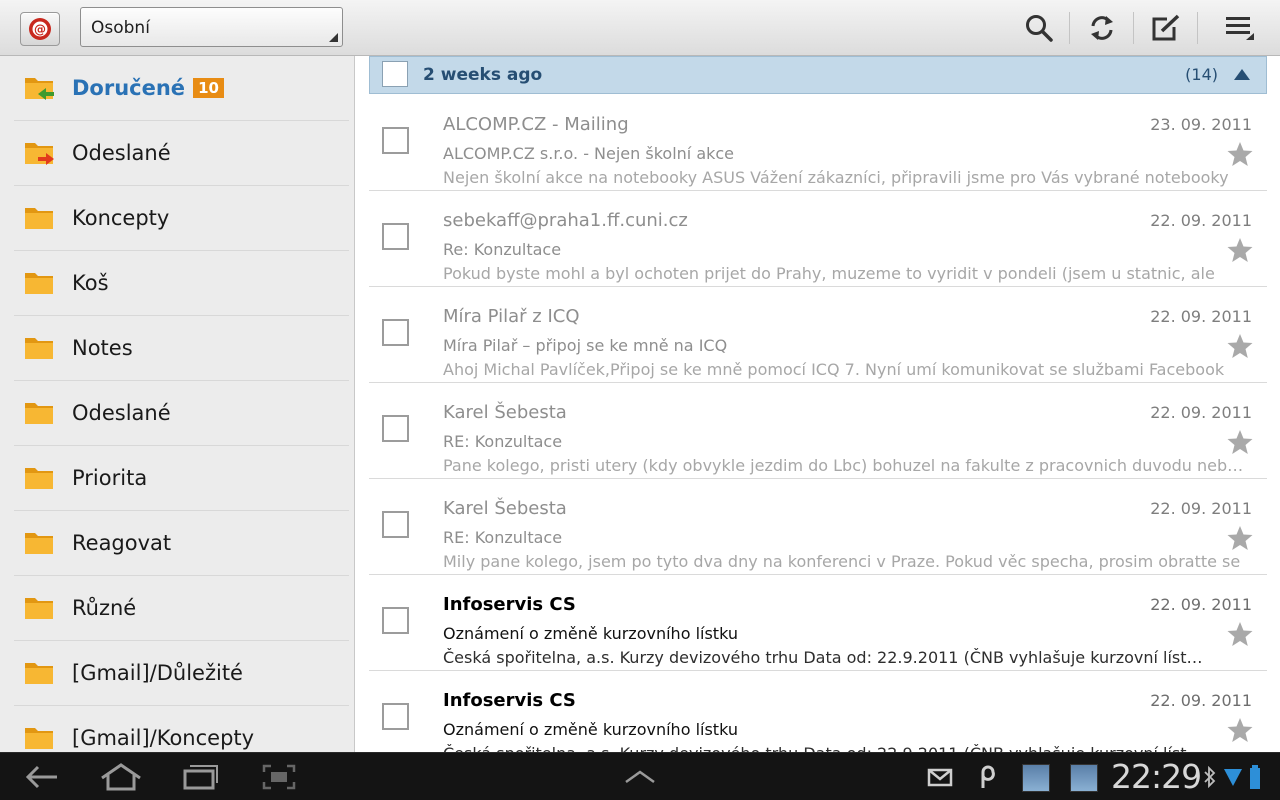 The image size is (1280, 800). I want to click on recent-apps-icon, so click(200, 777).